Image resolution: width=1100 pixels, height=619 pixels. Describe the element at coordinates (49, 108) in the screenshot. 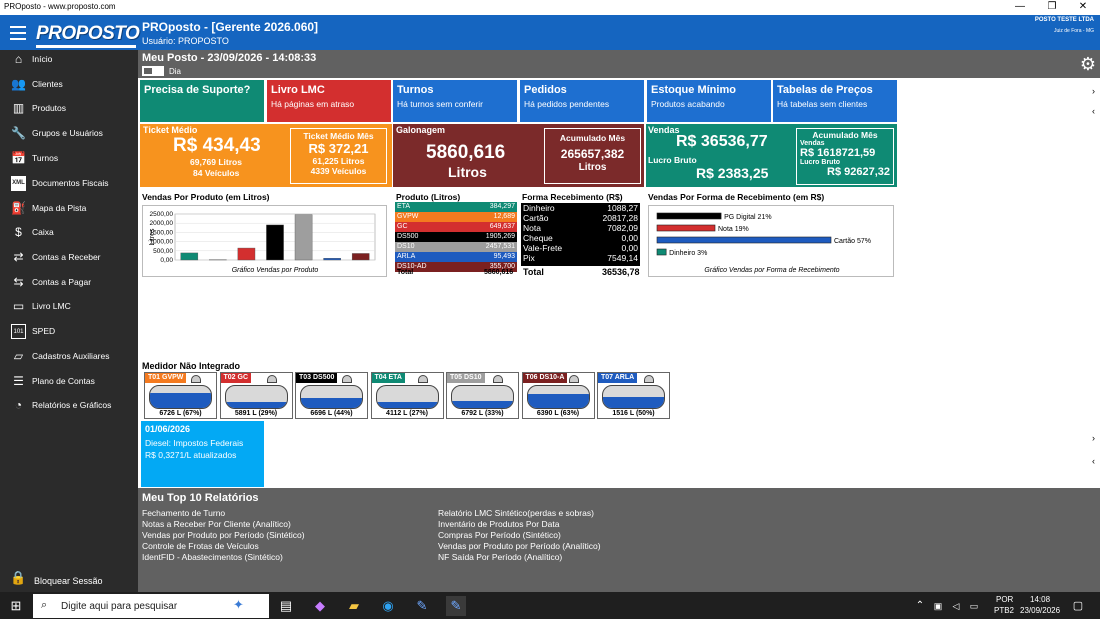

I see `sidebar-item-label: Produtos` at that location.